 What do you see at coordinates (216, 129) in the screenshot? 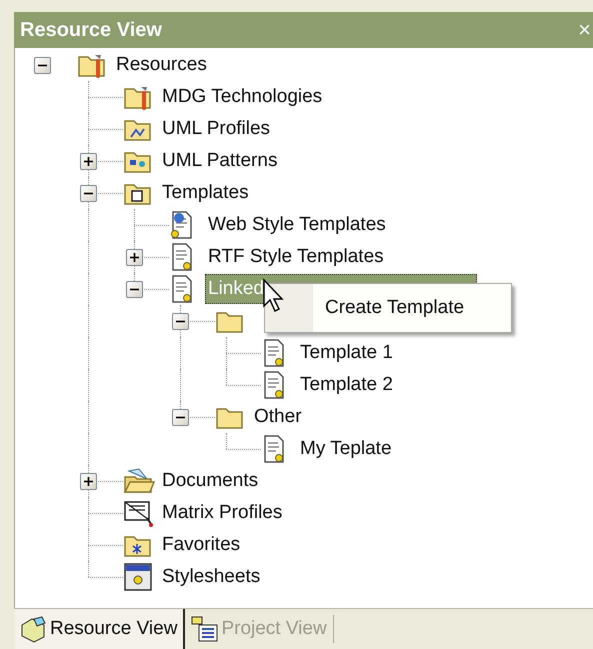
I see `tree-item: UML Profiles` at bounding box center [216, 129].